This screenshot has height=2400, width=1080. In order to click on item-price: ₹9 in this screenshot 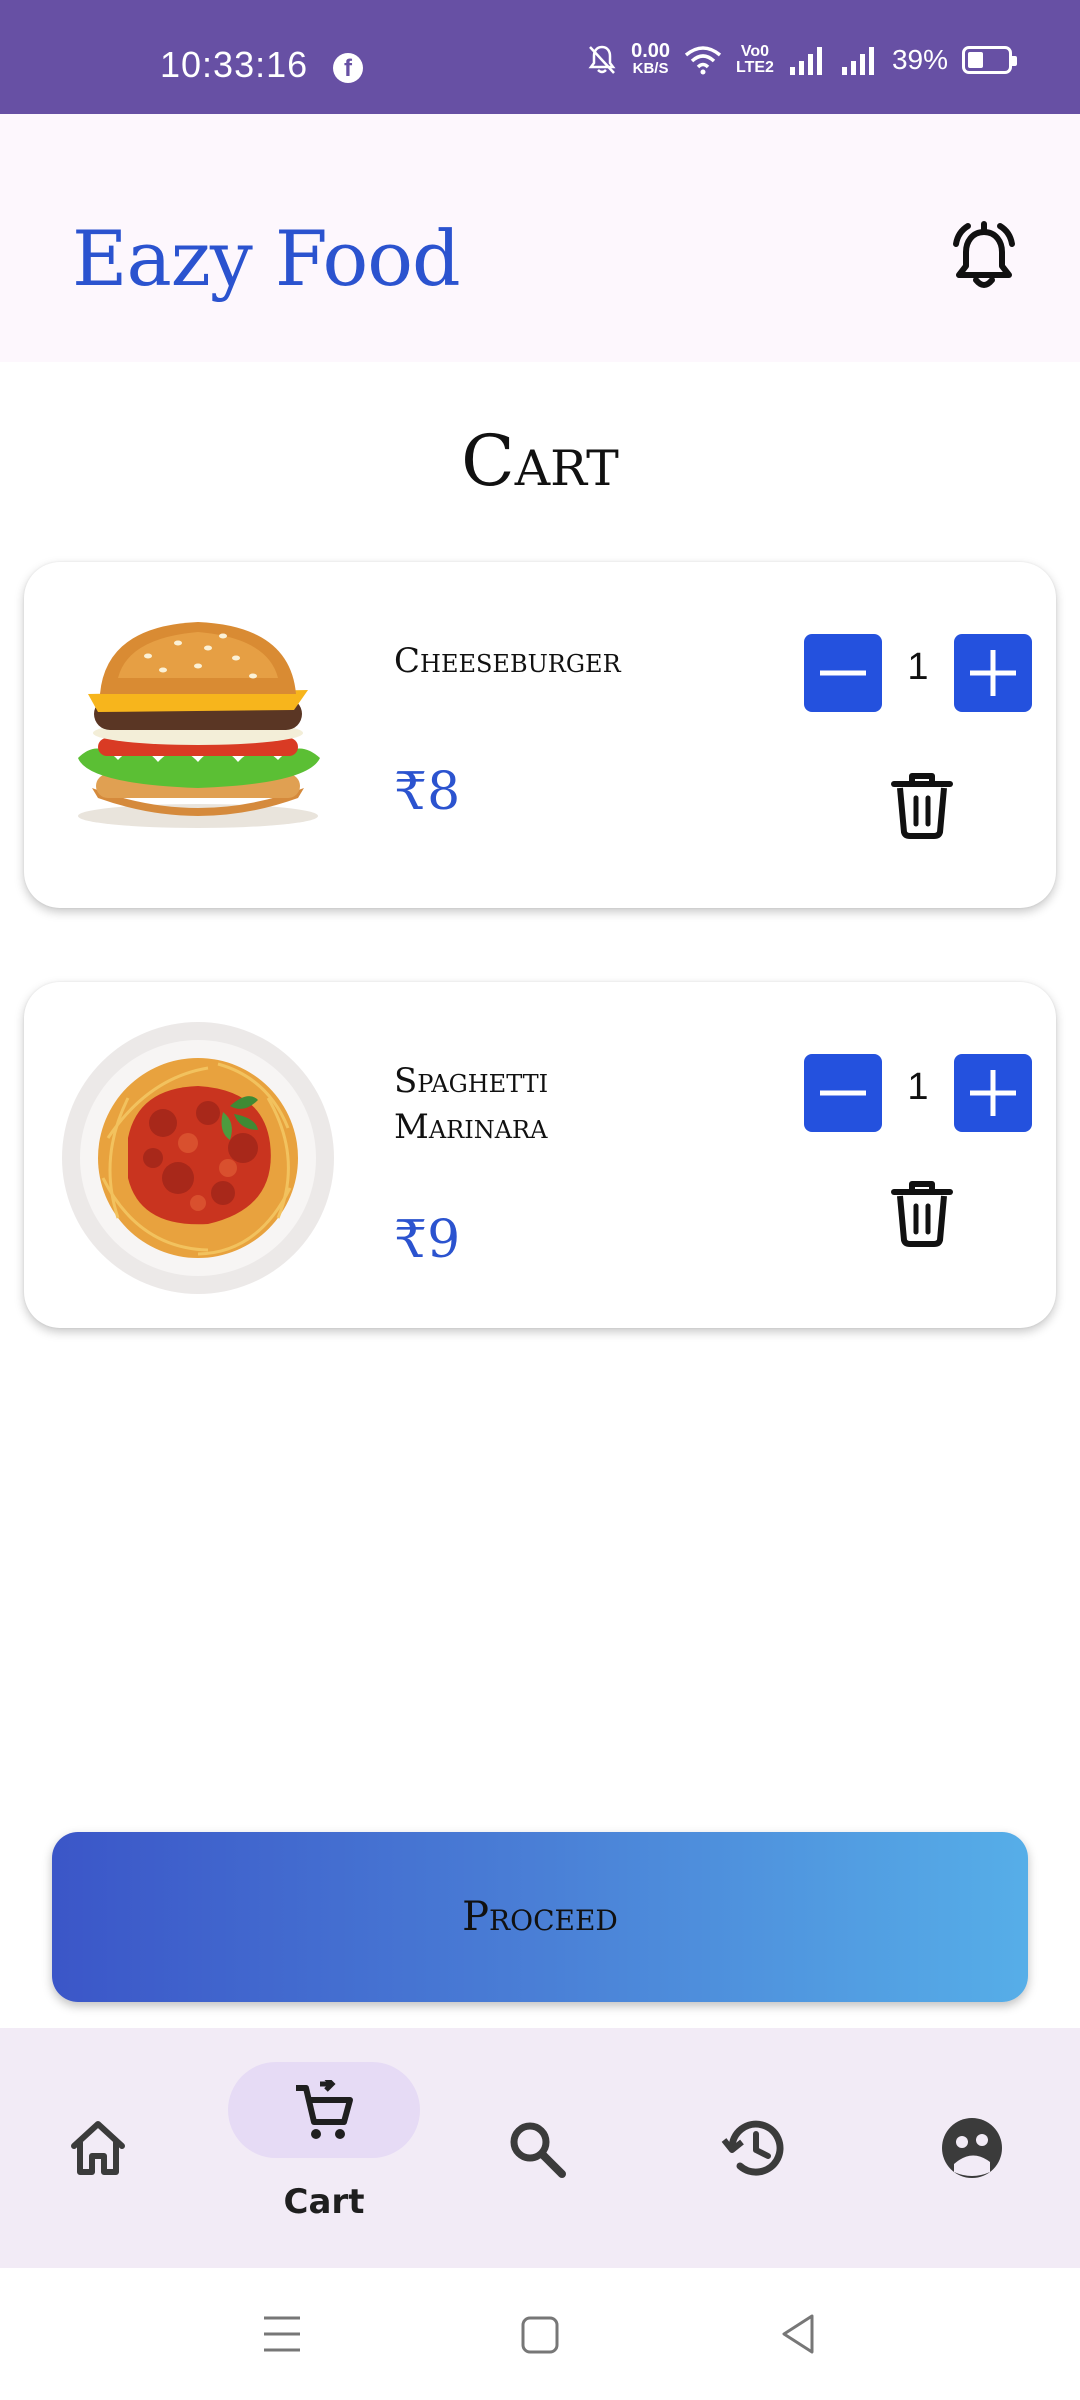, I will do `click(427, 1240)`.